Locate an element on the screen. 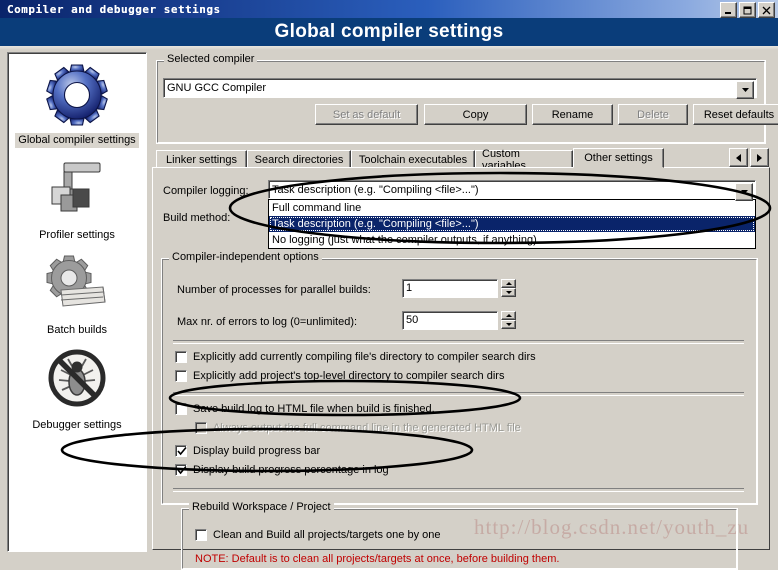  tab-search-directories: Search directories is located at coordinates (299, 159).